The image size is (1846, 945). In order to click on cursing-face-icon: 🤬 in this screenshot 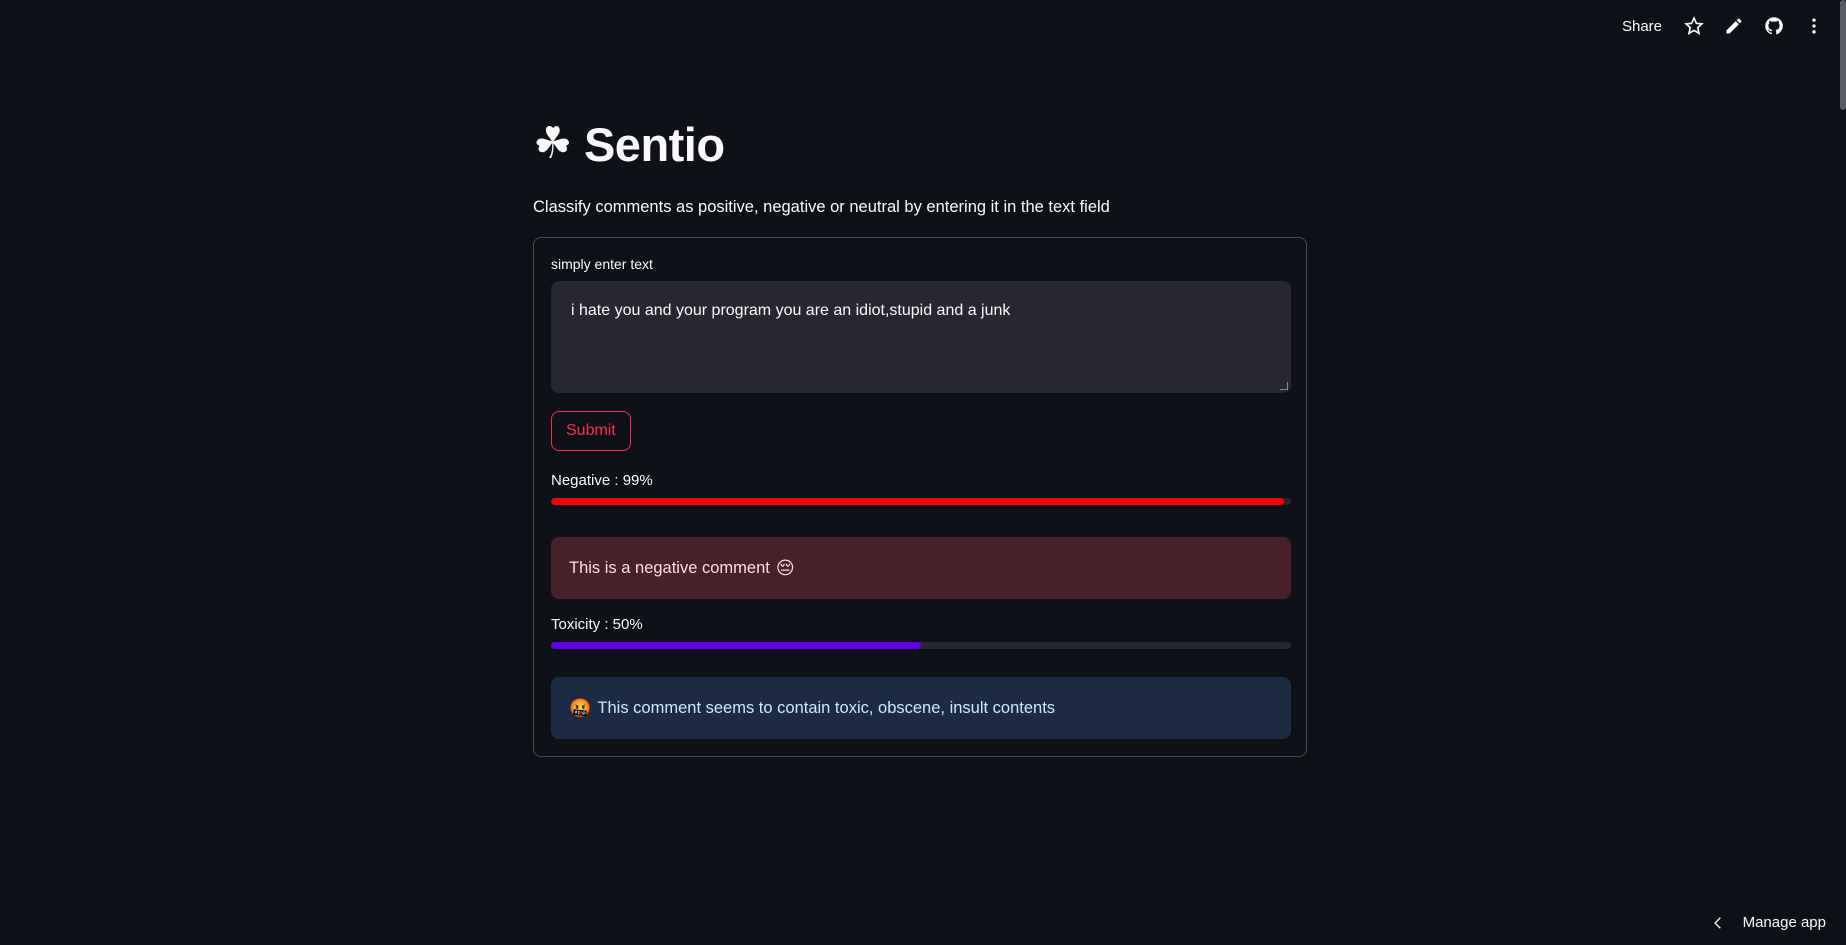, I will do `click(580, 707)`.